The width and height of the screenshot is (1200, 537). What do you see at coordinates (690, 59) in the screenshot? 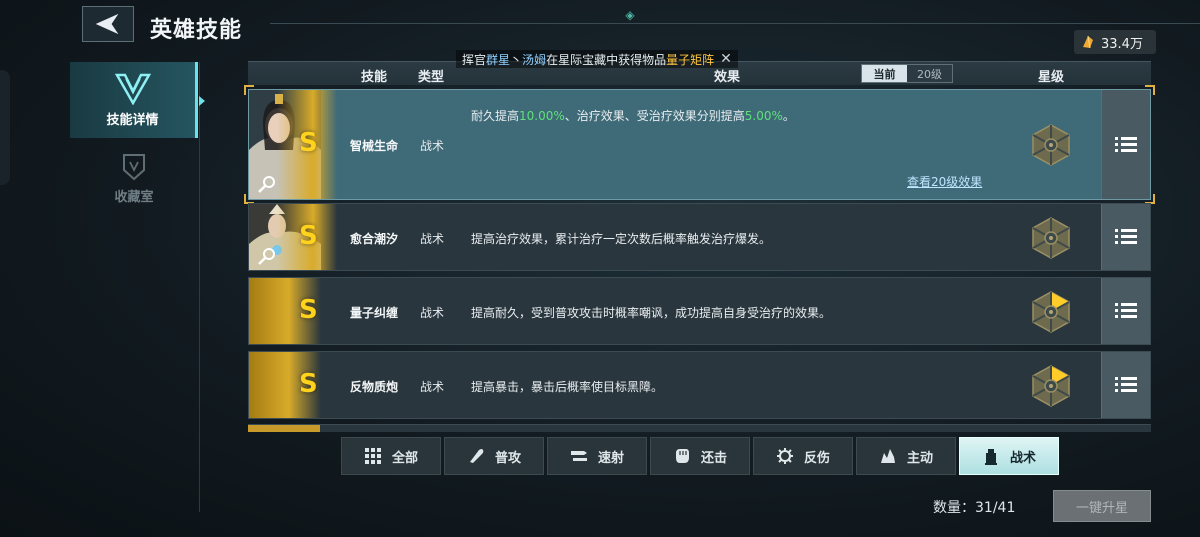
I see `notice-item-name: 量子矩阵` at bounding box center [690, 59].